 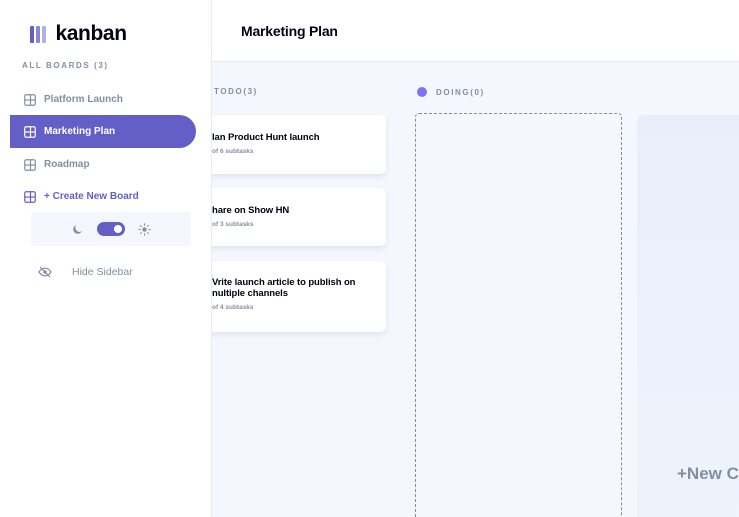 I want to click on eye-slash-icon, so click(x=45, y=272).